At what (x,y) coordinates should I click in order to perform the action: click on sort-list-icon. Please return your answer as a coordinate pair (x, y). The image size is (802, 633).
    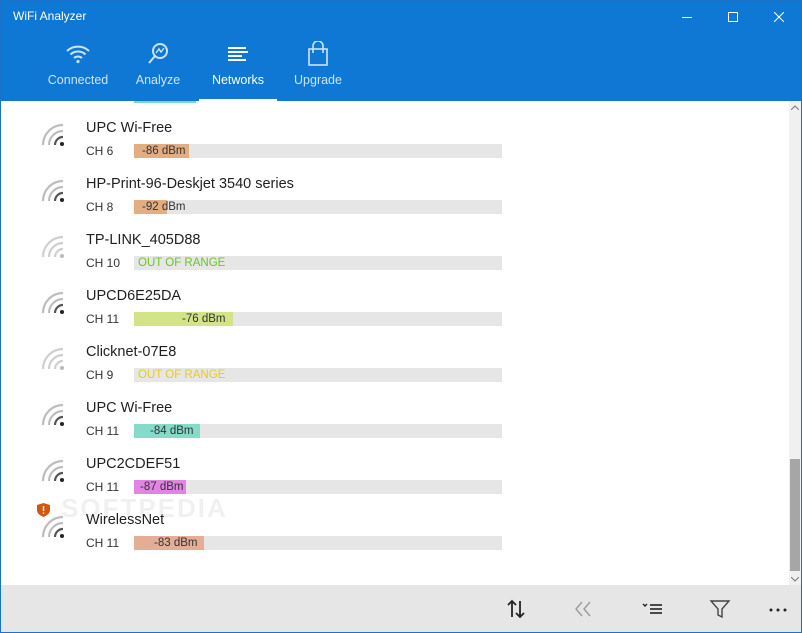
    Looking at the image, I should click on (652, 608).